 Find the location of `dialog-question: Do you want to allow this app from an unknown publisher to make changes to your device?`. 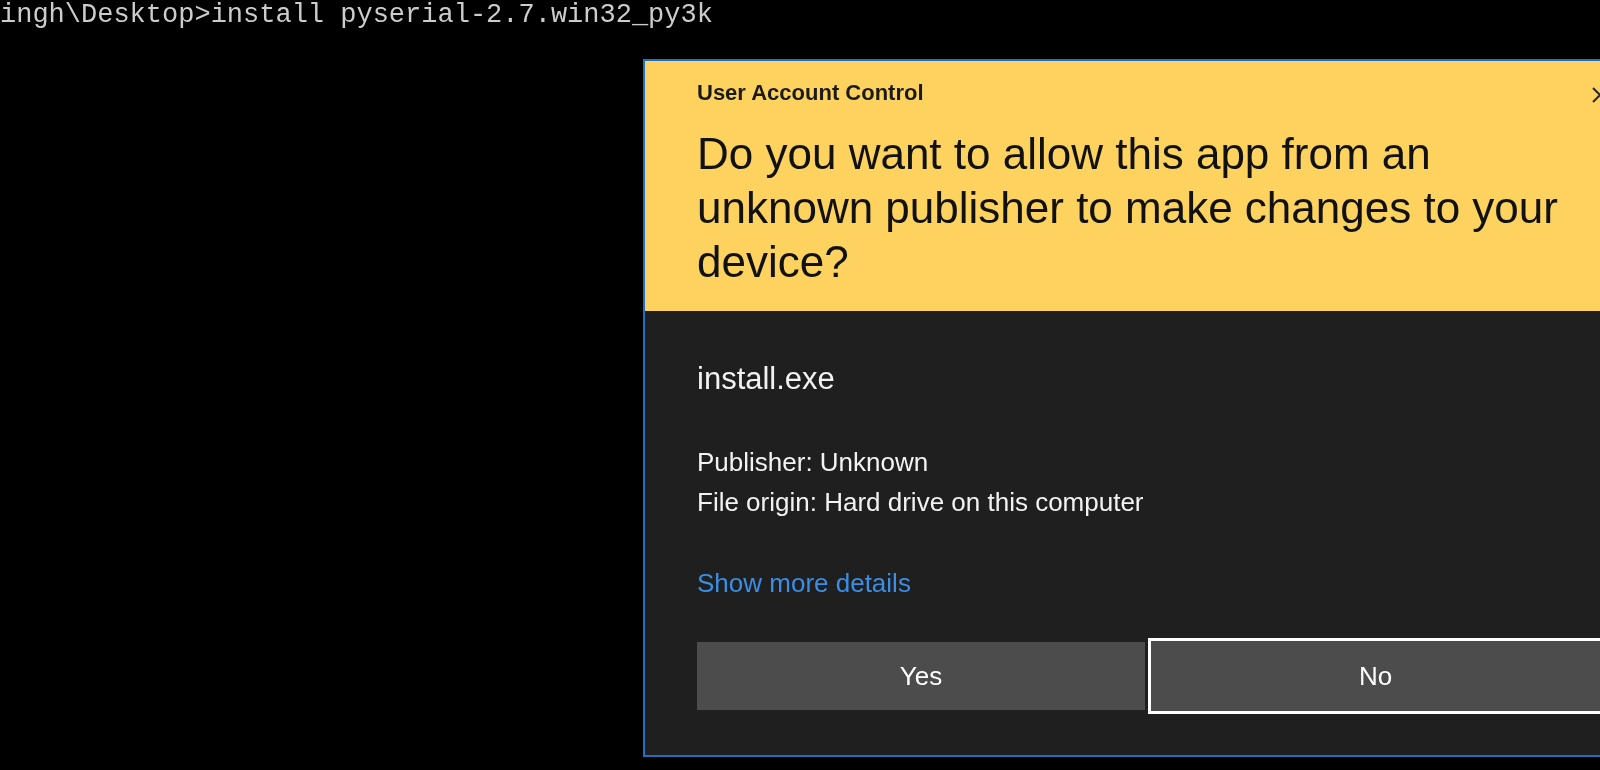

dialog-question: Do you want to allow this app from an unknown publisher to make changes to your device? is located at coordinates (1128, 208).